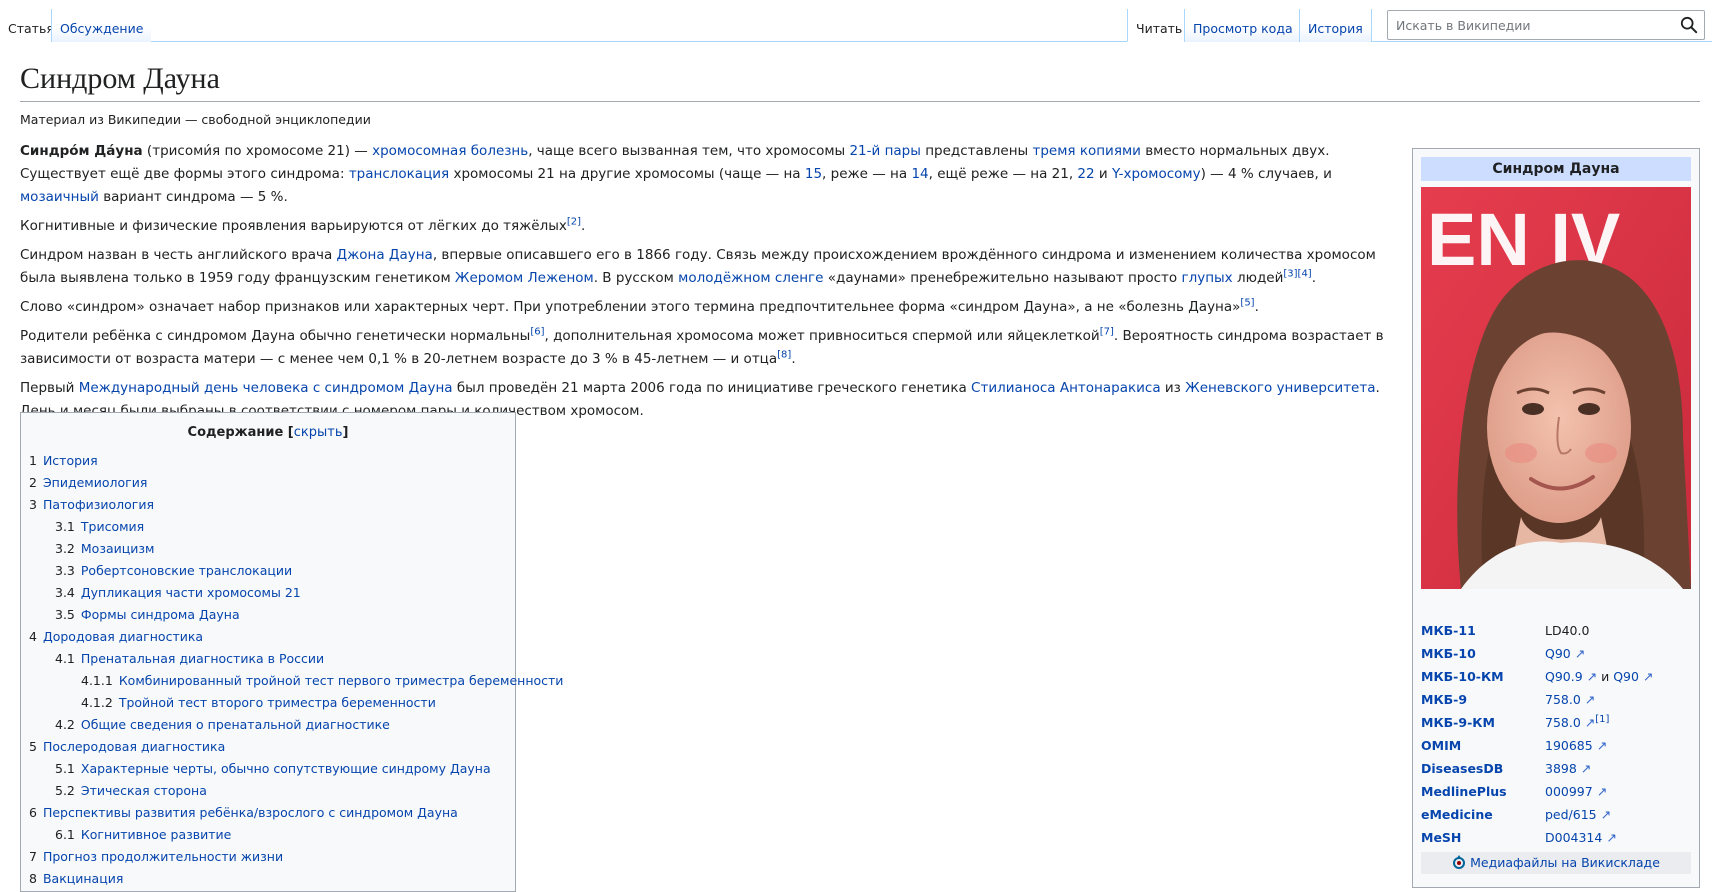 This screenshot has width=1712, height=892. Describe the element at coordinates (1441, 837) in the screenshot. I see `row-key: MeSH` at that location.